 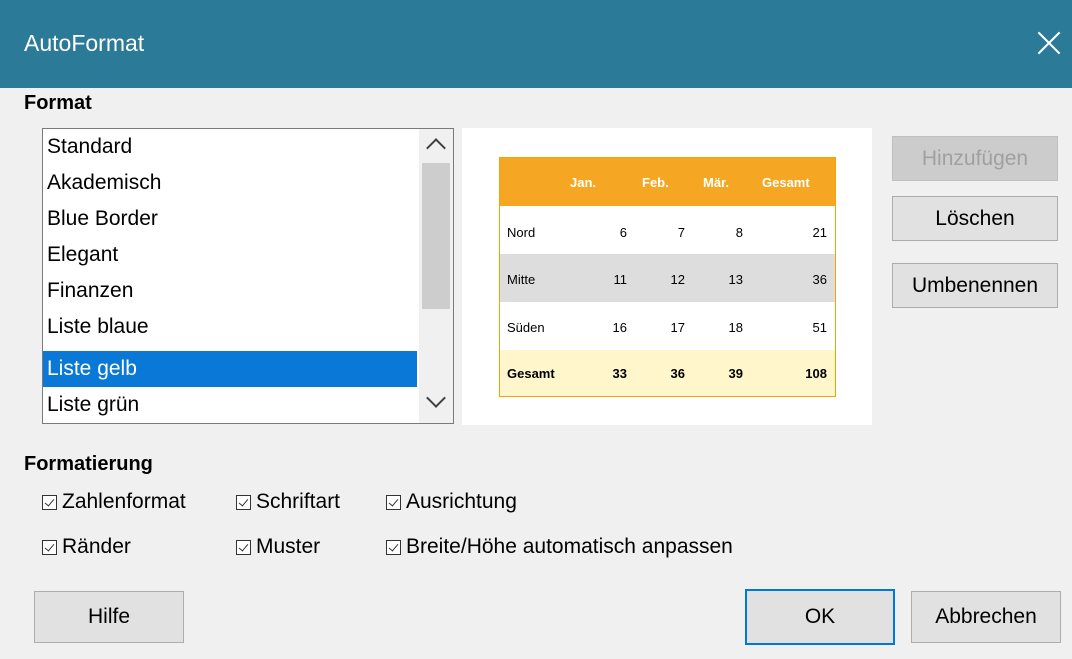 I want to click on pattern-checkbox: Muster, so click(x=278, y=547).